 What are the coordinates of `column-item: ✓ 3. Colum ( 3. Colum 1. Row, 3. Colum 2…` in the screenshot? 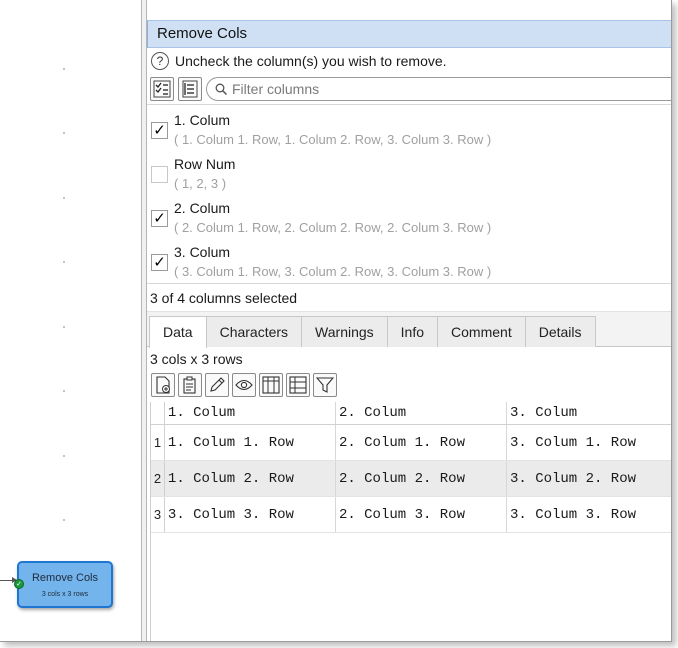 It's located at (409, 264).